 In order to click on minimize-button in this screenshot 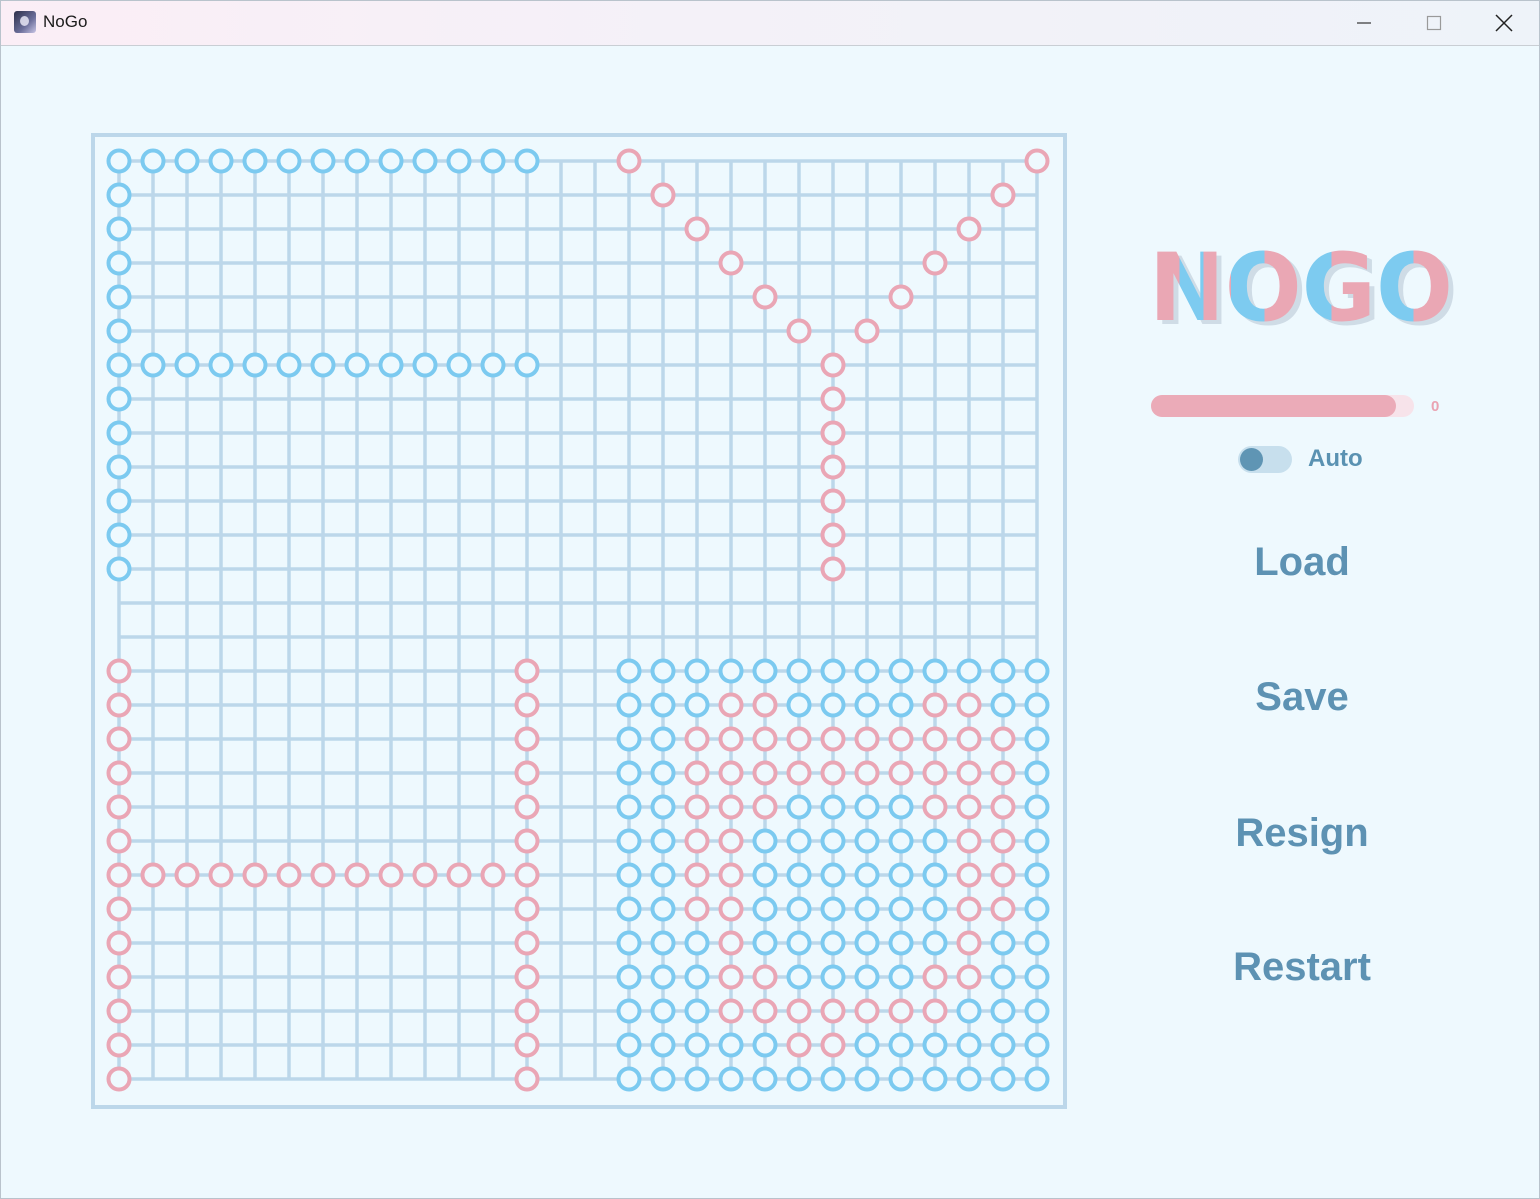, I will do `click(1364, 23)`.